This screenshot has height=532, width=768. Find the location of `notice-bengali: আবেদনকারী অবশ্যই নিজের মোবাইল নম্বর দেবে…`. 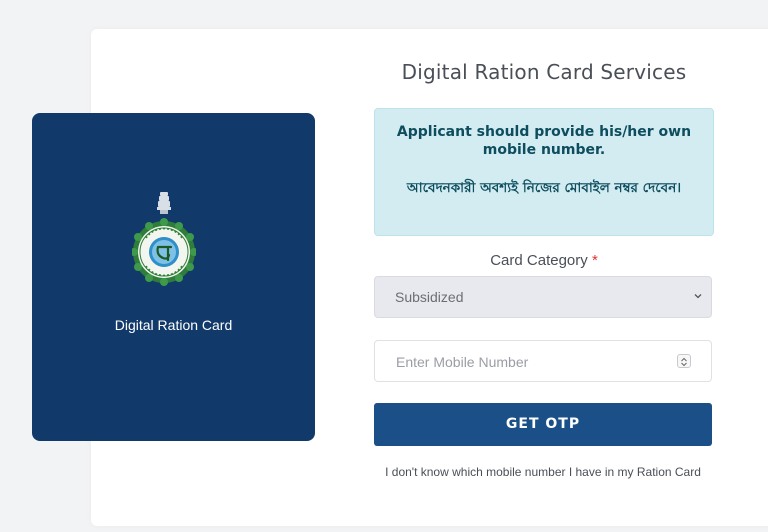

notice-bengali: আবেদনকারী অবশ্যই নিজের মোবাইল নম্বর দেবে… is located at coordinates (544, 188).